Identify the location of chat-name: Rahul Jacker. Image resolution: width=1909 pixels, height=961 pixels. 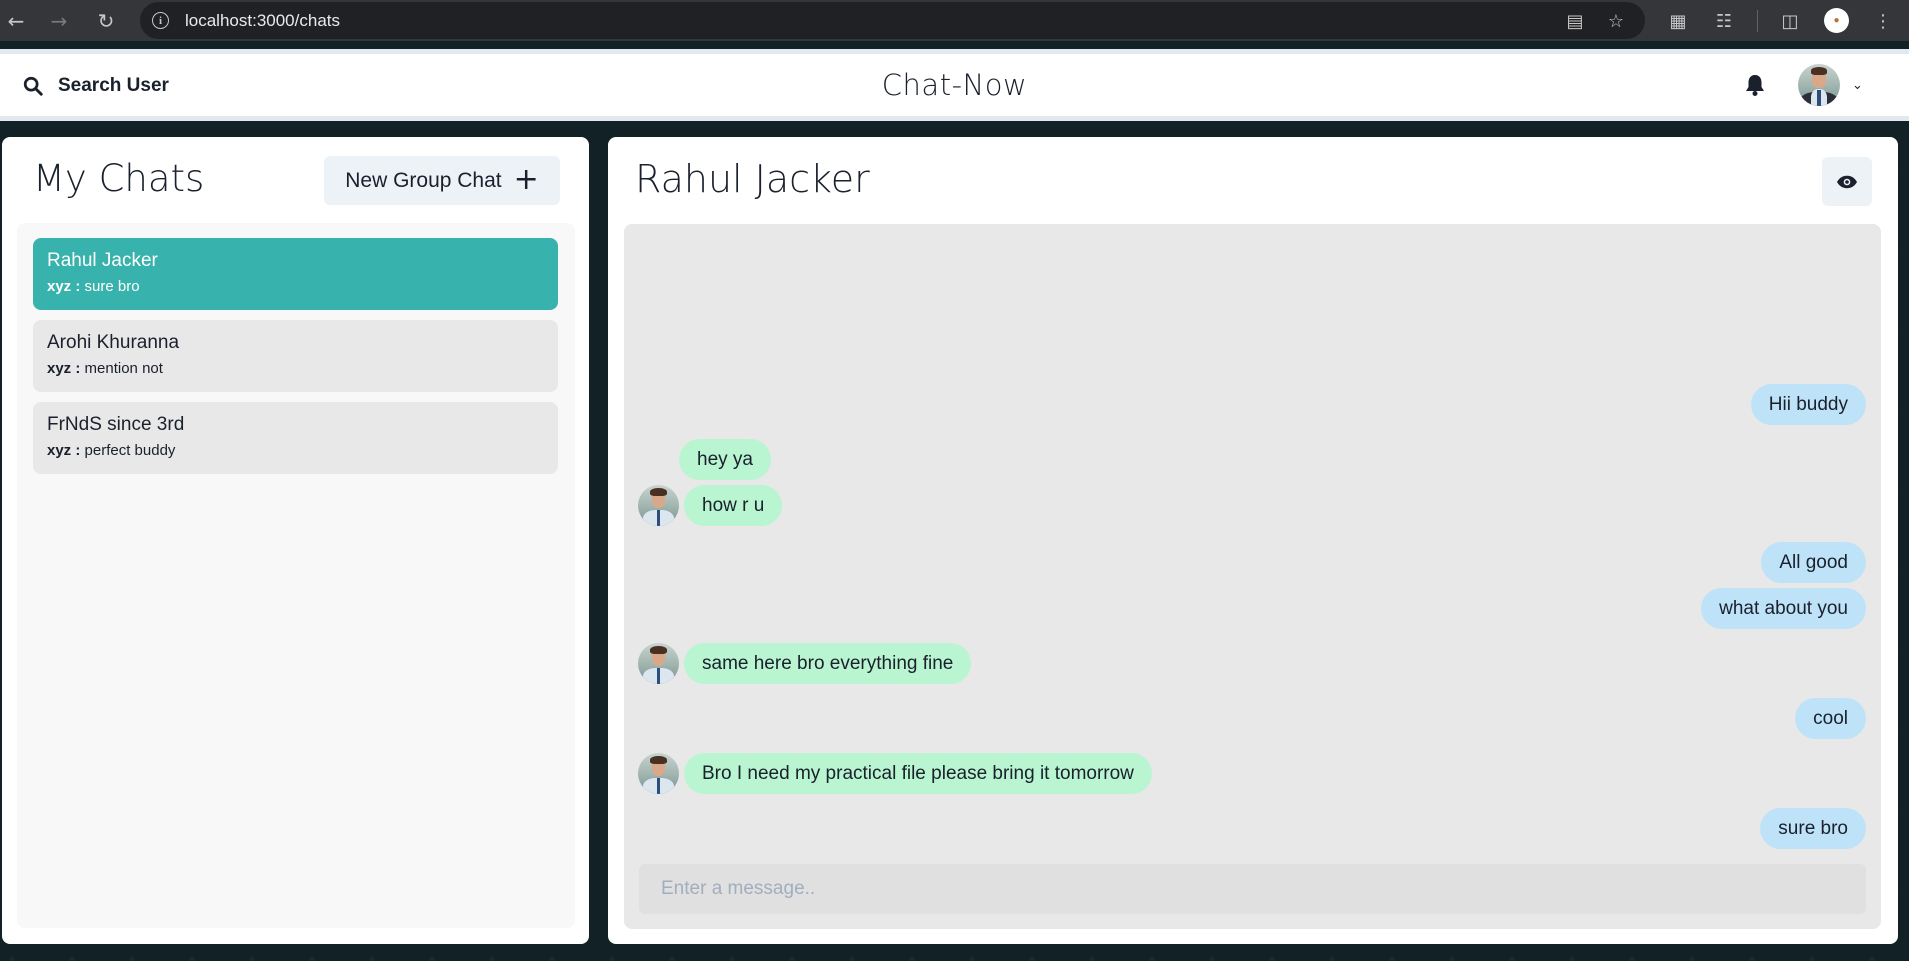
(102, 260).